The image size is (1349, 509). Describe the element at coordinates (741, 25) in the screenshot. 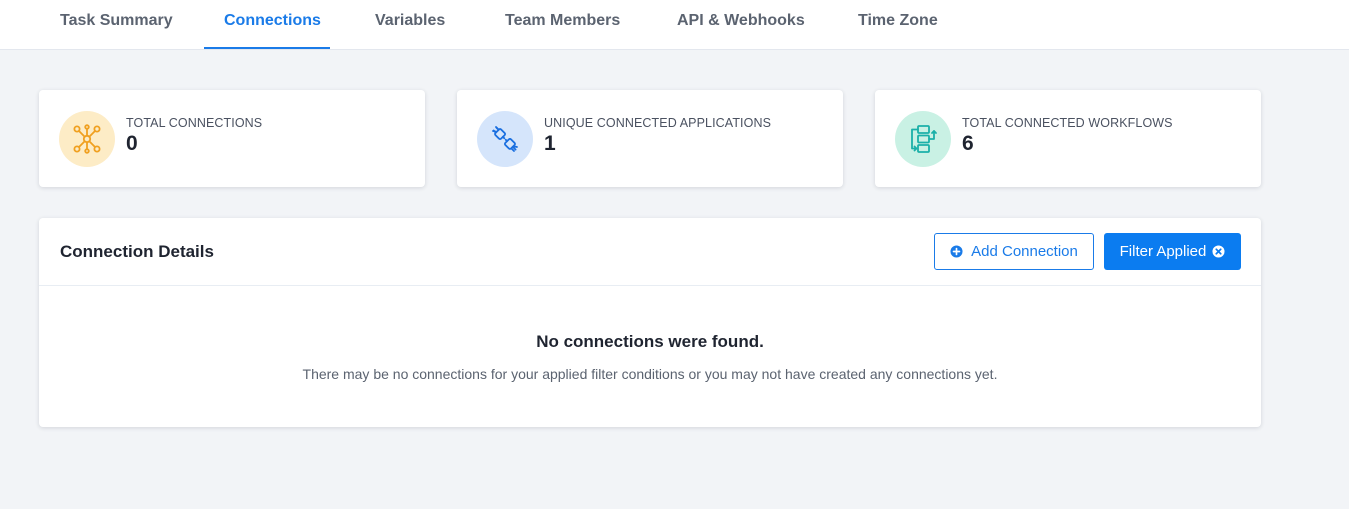

I see `tab-api-webhooks: API & Webhooks` at that location.